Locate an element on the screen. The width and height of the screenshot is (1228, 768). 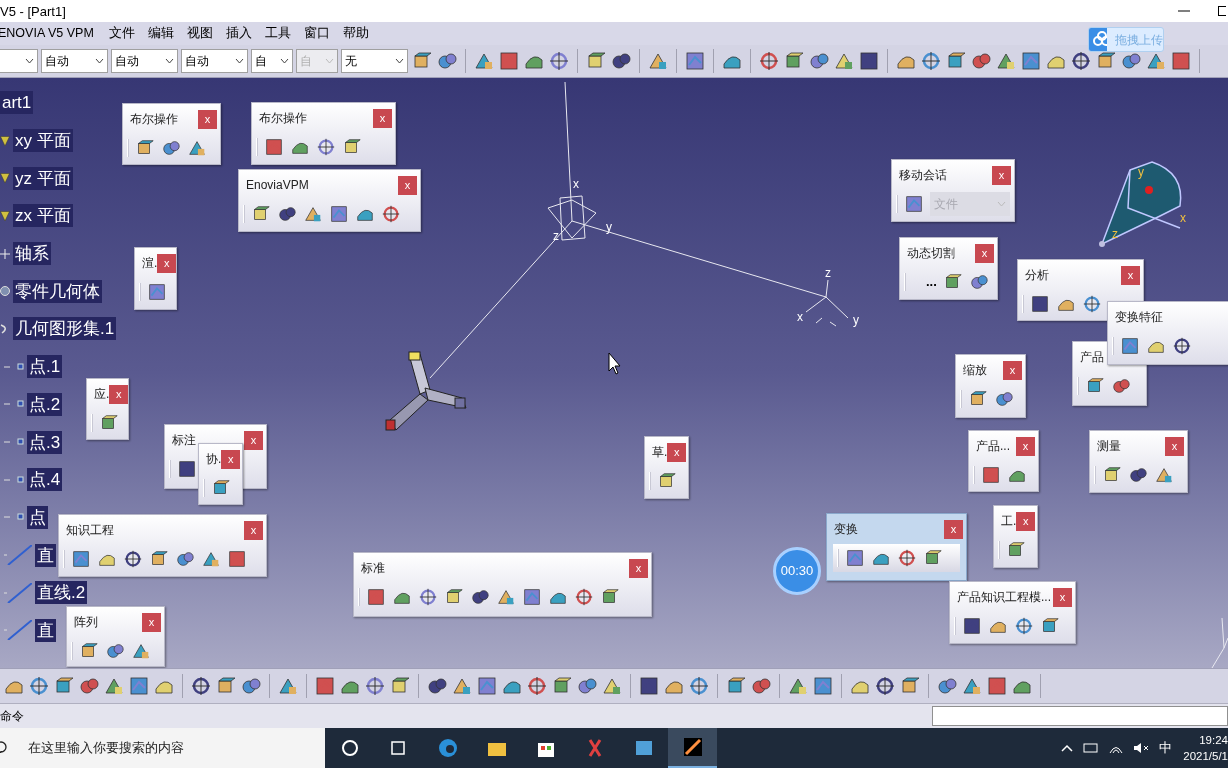
volume-icon is located at coordinates (1141, 748).